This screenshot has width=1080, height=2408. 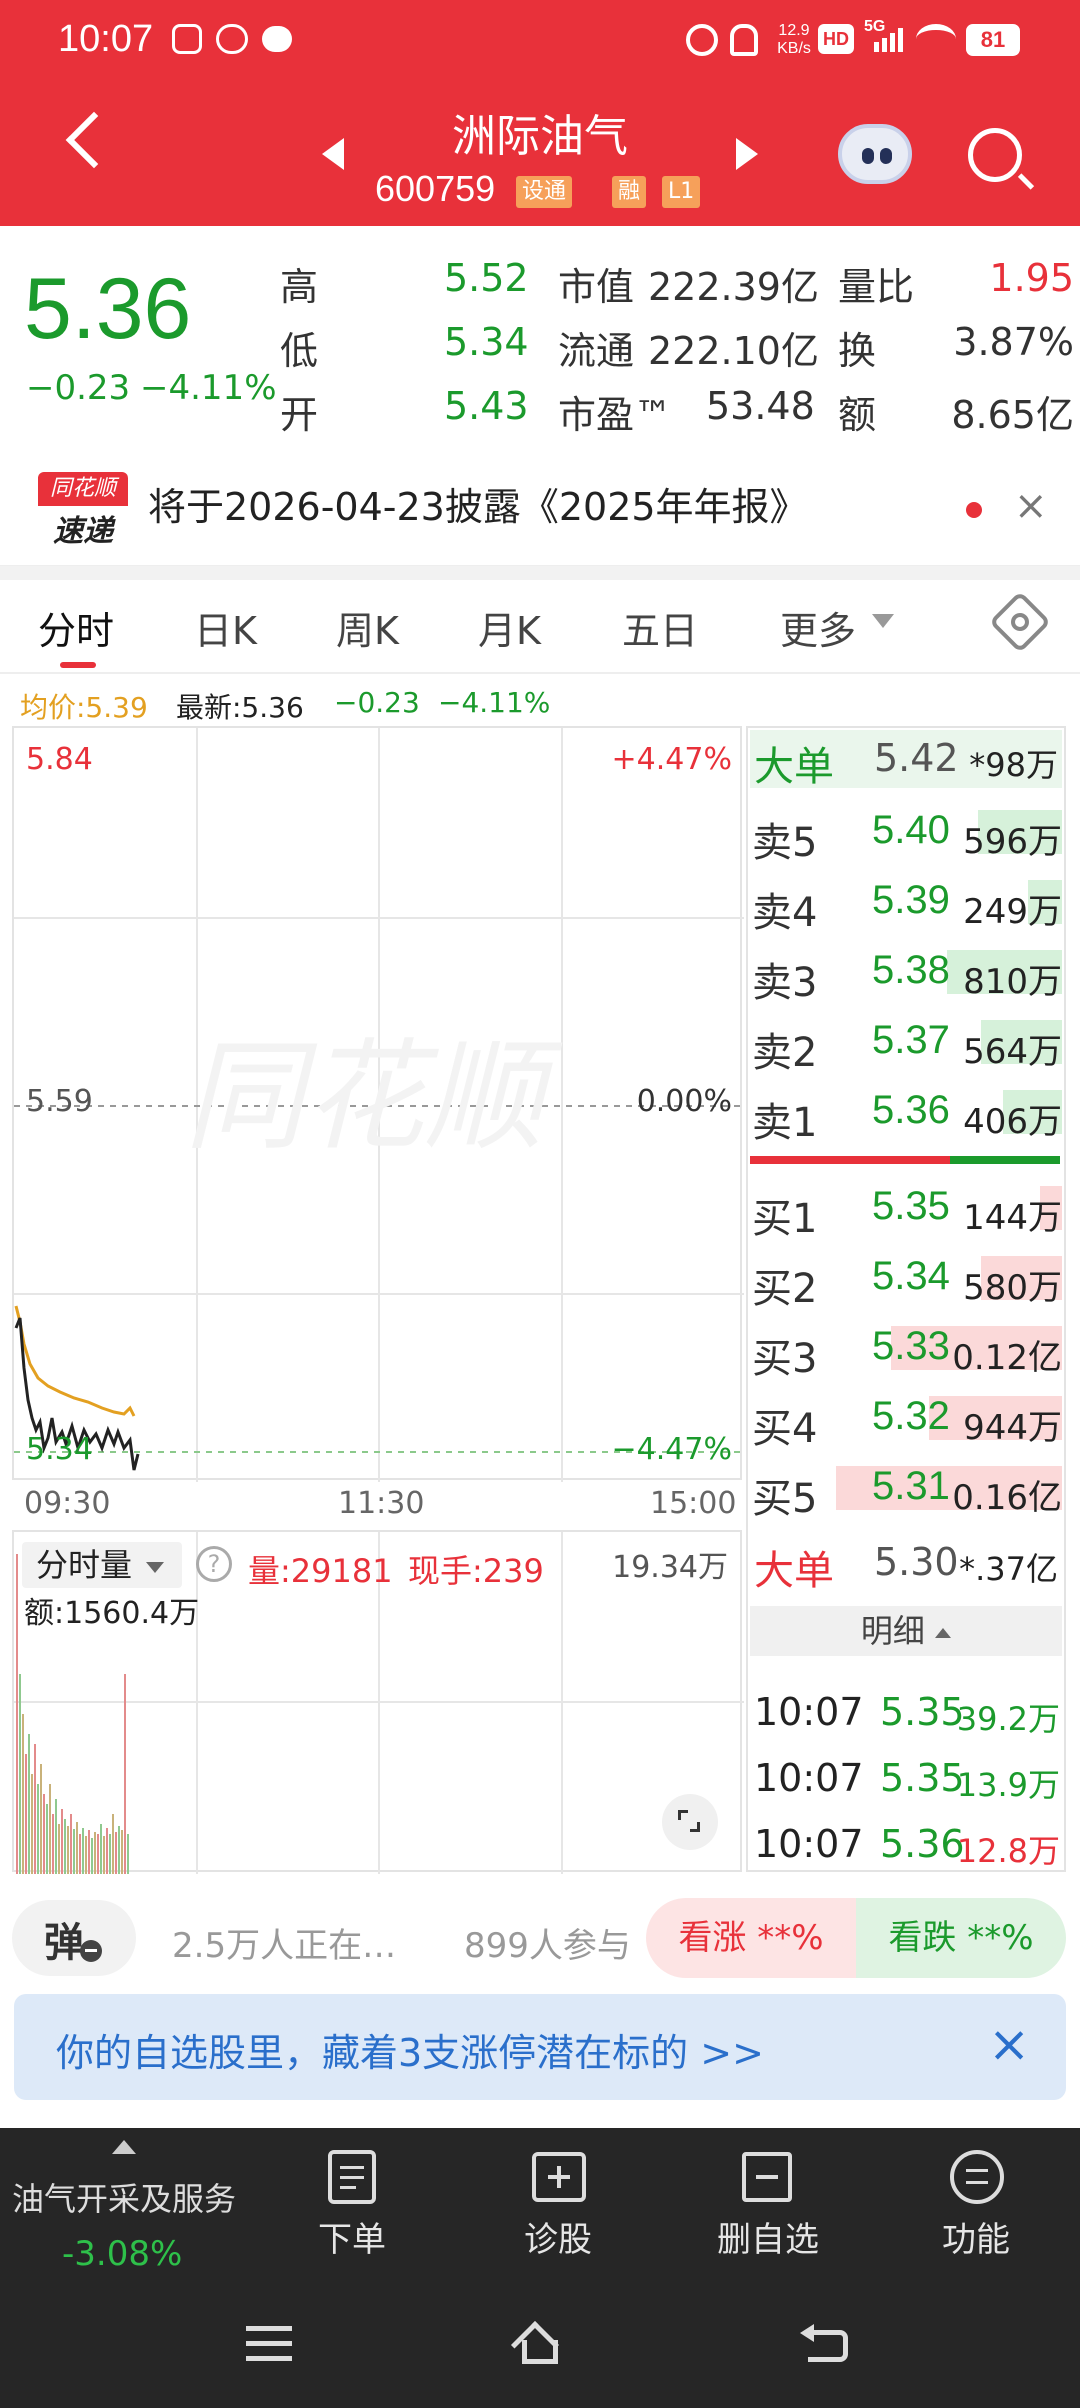 What do you see at coordinates (818, 627) in the screenshot?
I see `tab-more: 更多` at bounding box center [818, 627].